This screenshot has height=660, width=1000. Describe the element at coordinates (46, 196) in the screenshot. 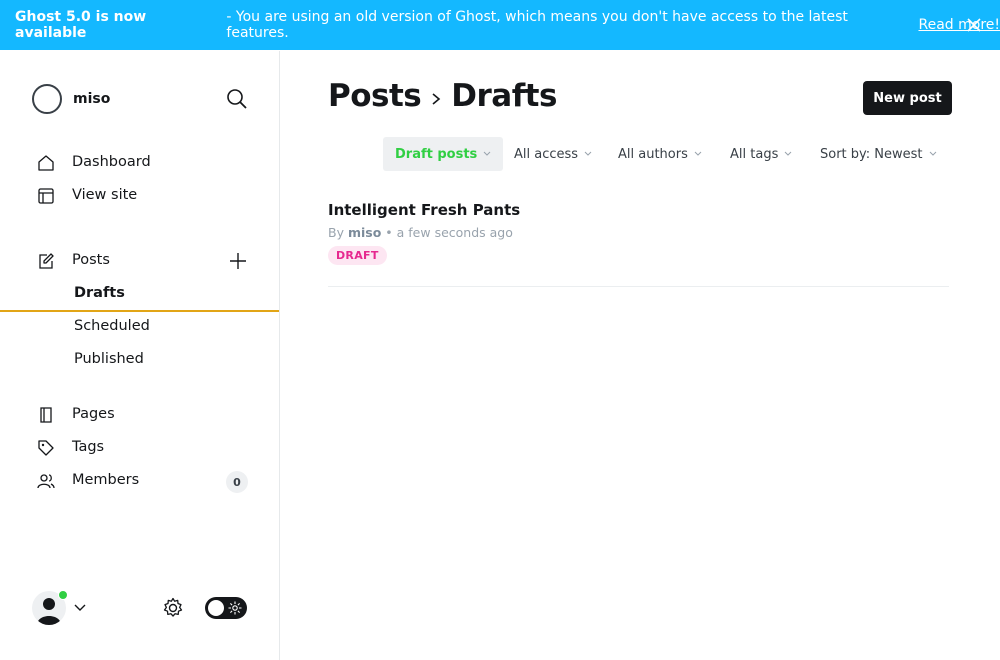

I see `browser-icon` at that location.